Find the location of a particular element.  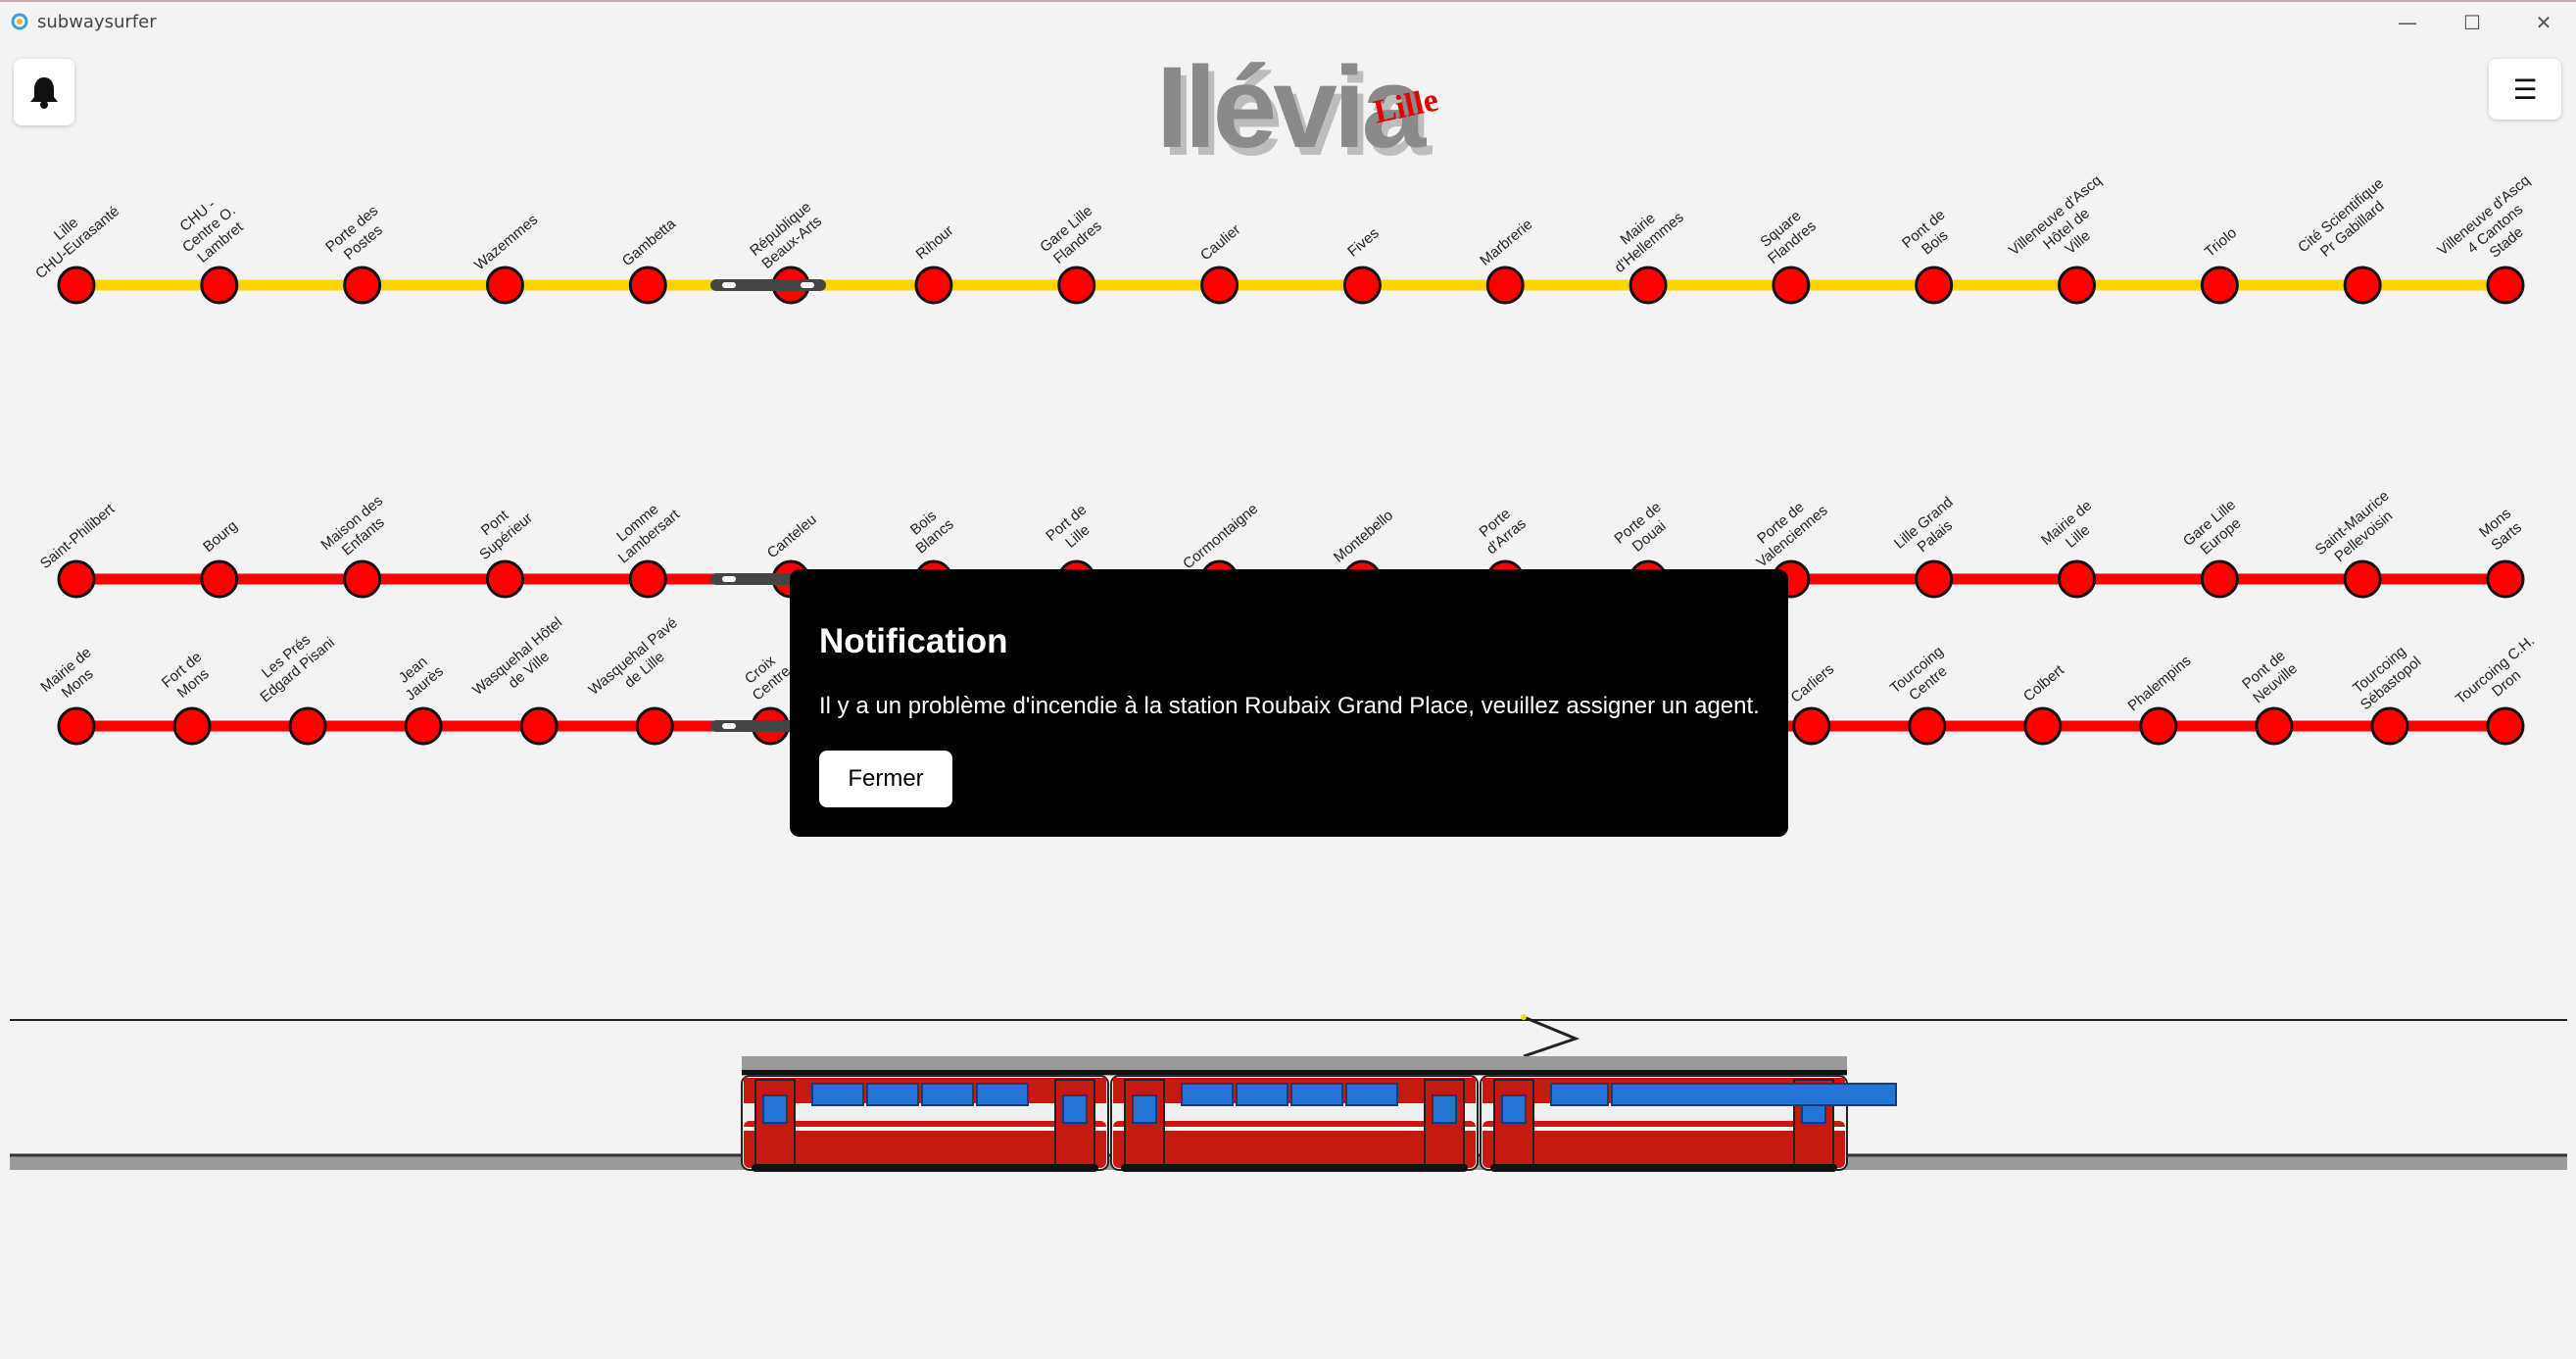

station-label: Cité ScientifiquePr Gabillard is located at coordinates (2347, 222).